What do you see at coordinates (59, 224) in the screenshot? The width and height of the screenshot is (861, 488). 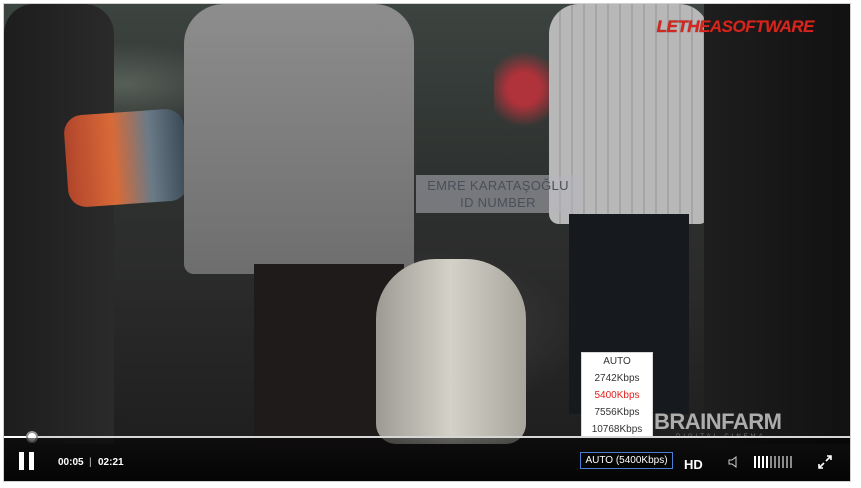 I see `video-person-left` at bounding box center [59, 224].